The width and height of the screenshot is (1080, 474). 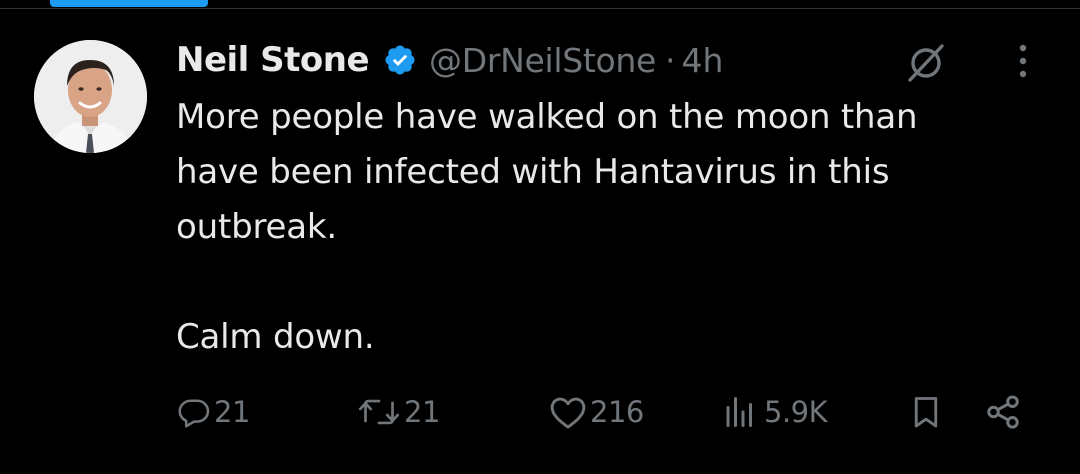 What do you see at coordinates (256, 227) in the screenshot?
I see `post-text-line: outbreak.` at bounding box center [256, 227].